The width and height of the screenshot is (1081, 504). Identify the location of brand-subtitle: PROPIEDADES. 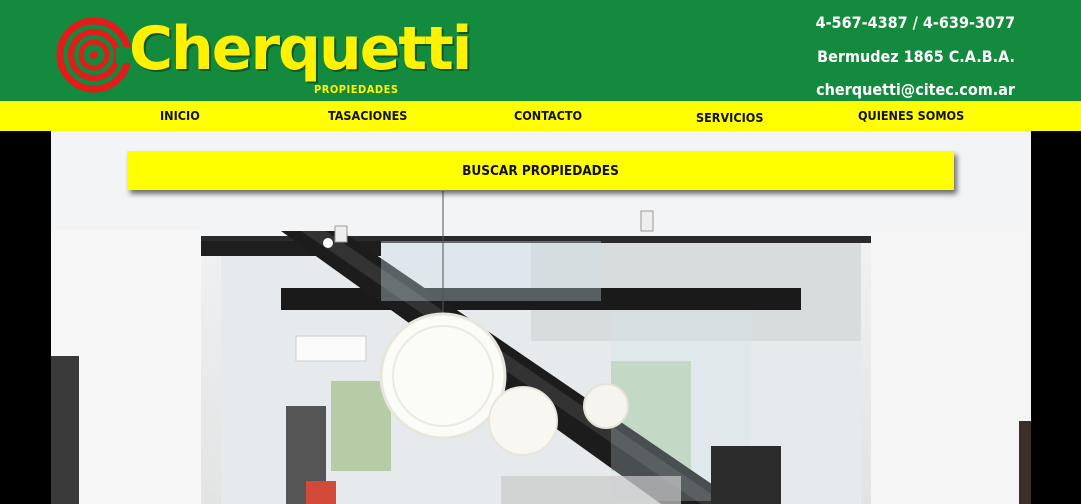
(356, 89).